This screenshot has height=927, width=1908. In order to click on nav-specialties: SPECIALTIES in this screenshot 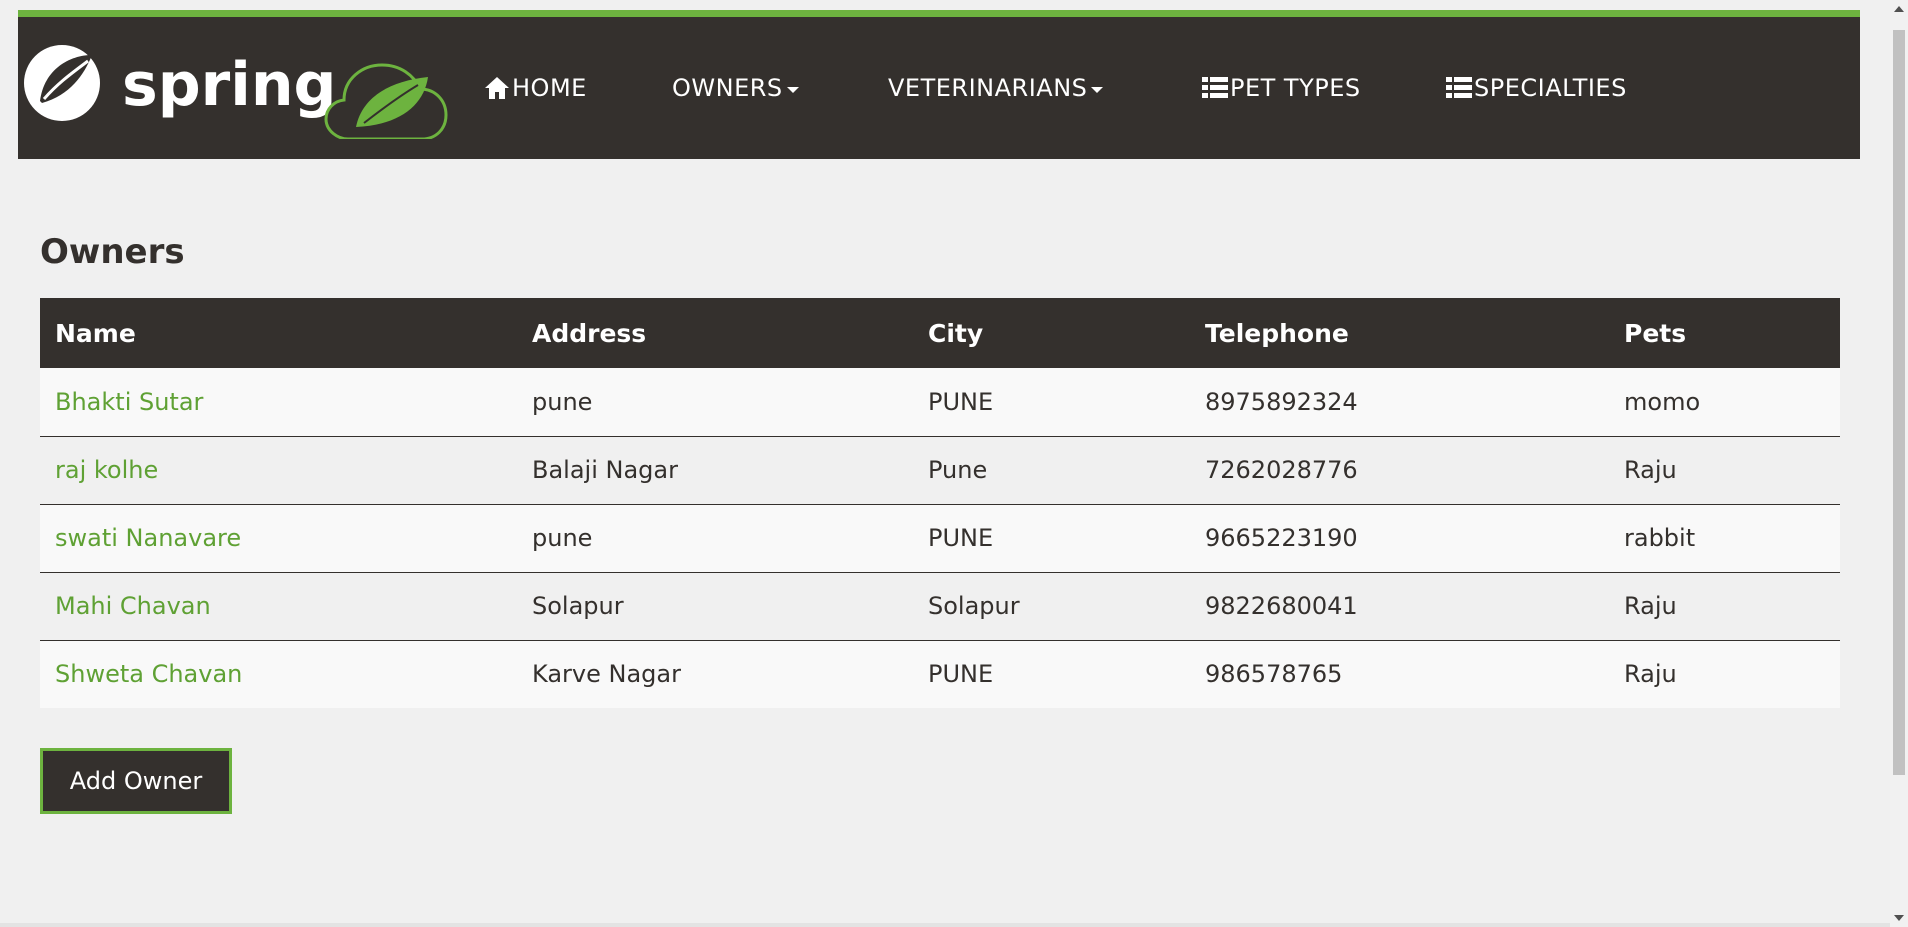, I will do `click(1536, 88)`.